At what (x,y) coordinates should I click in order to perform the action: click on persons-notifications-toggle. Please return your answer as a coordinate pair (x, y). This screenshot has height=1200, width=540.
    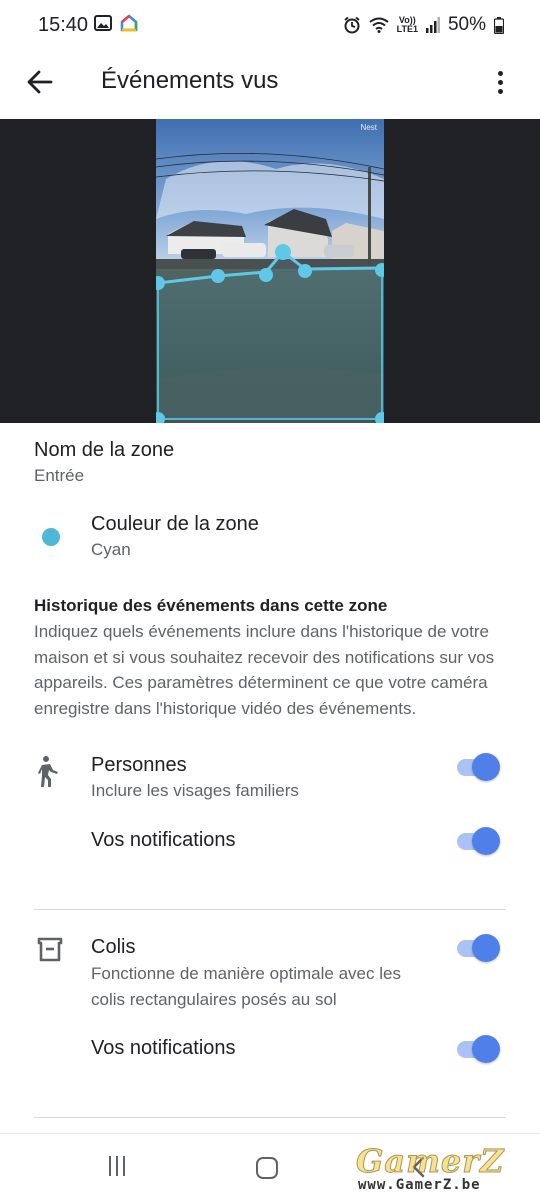
    Looking at the image, I should click on (478, 841).